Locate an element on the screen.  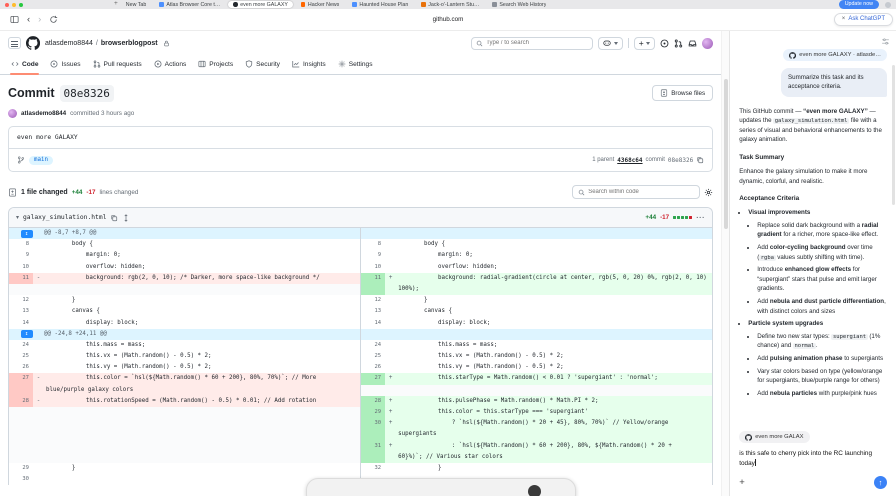
copilot-button is located at coordinates (610, 43).